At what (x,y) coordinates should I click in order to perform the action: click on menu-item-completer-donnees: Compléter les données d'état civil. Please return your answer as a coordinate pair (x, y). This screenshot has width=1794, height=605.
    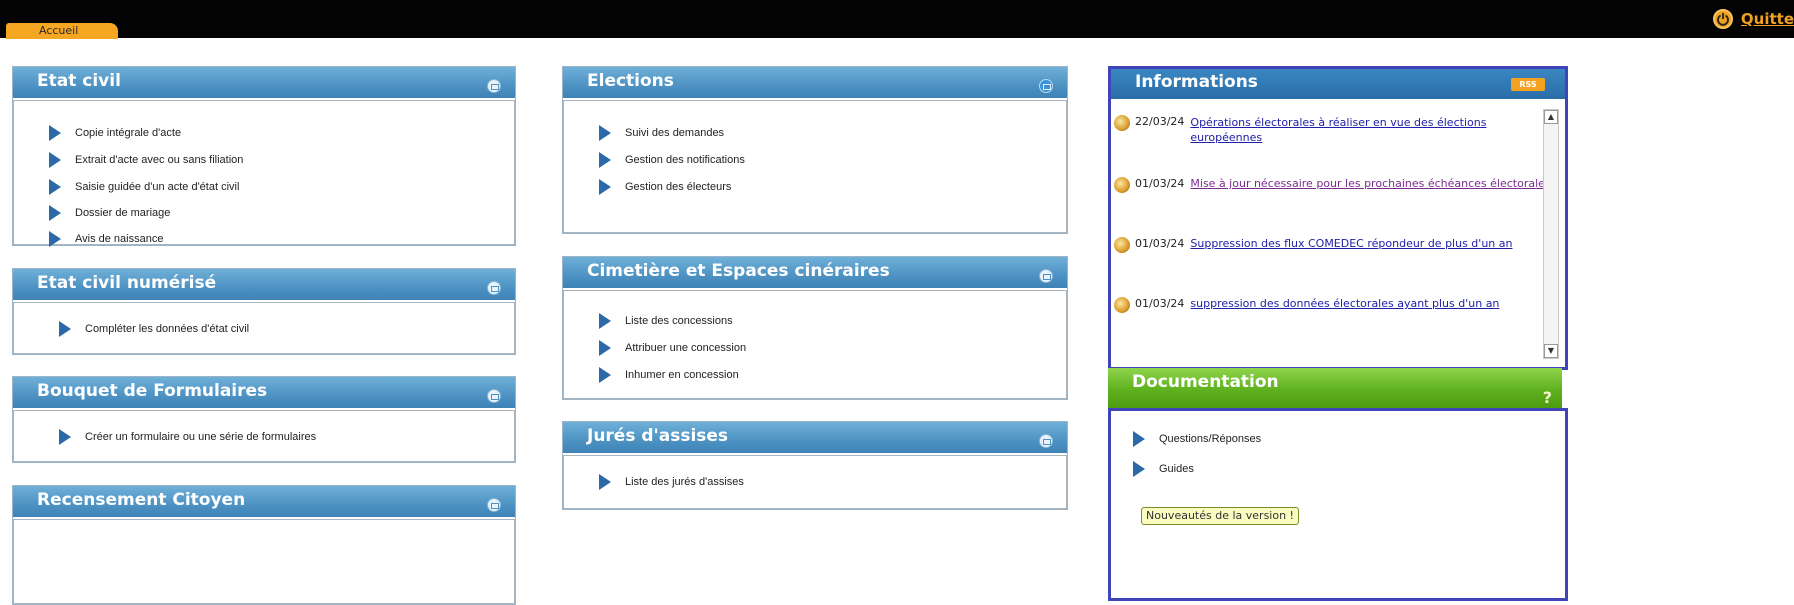
    Looking at the image, I should click on (154, 329).